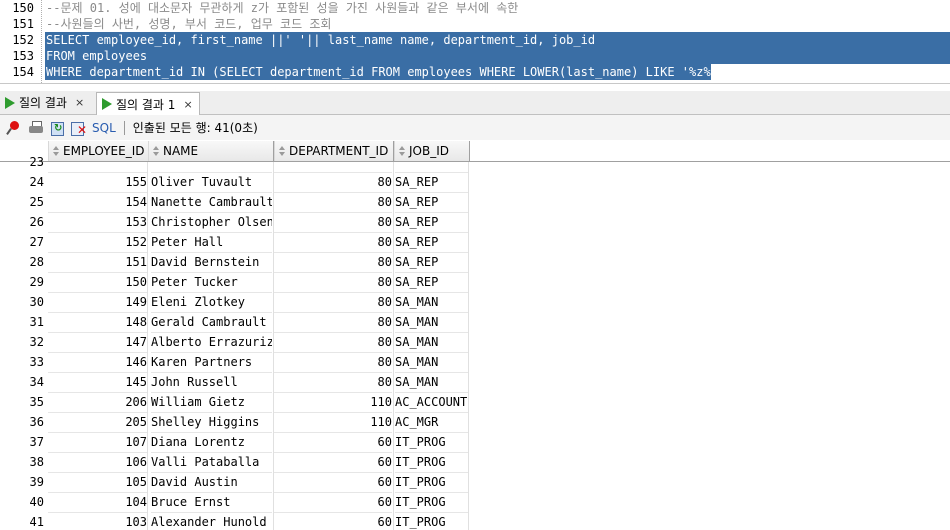 Image resolution: width=950 pixels, height=530 pixels. Describe the element at coordinates (497, 56) in the screenshot. I see `selection-highlight` at that location.